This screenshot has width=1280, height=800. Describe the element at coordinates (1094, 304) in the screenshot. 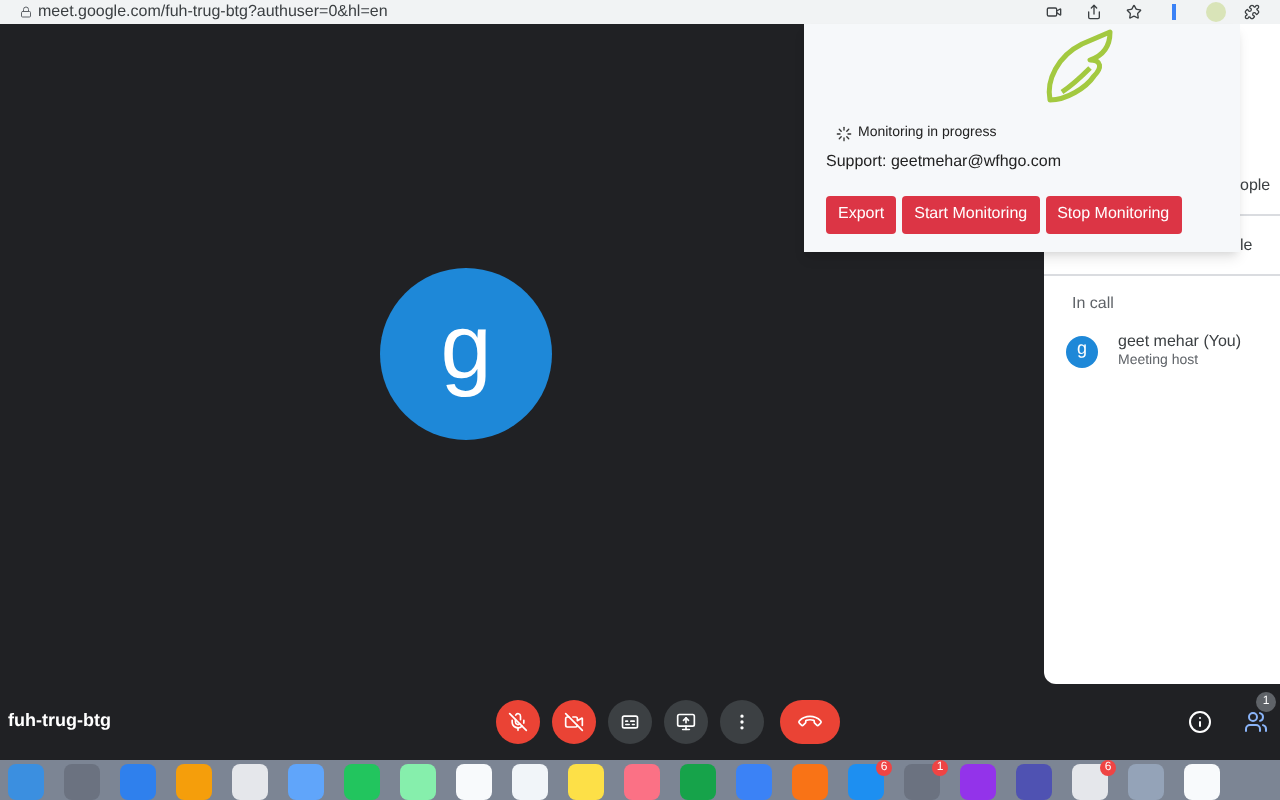

I see `section-heading: In call` at that location.